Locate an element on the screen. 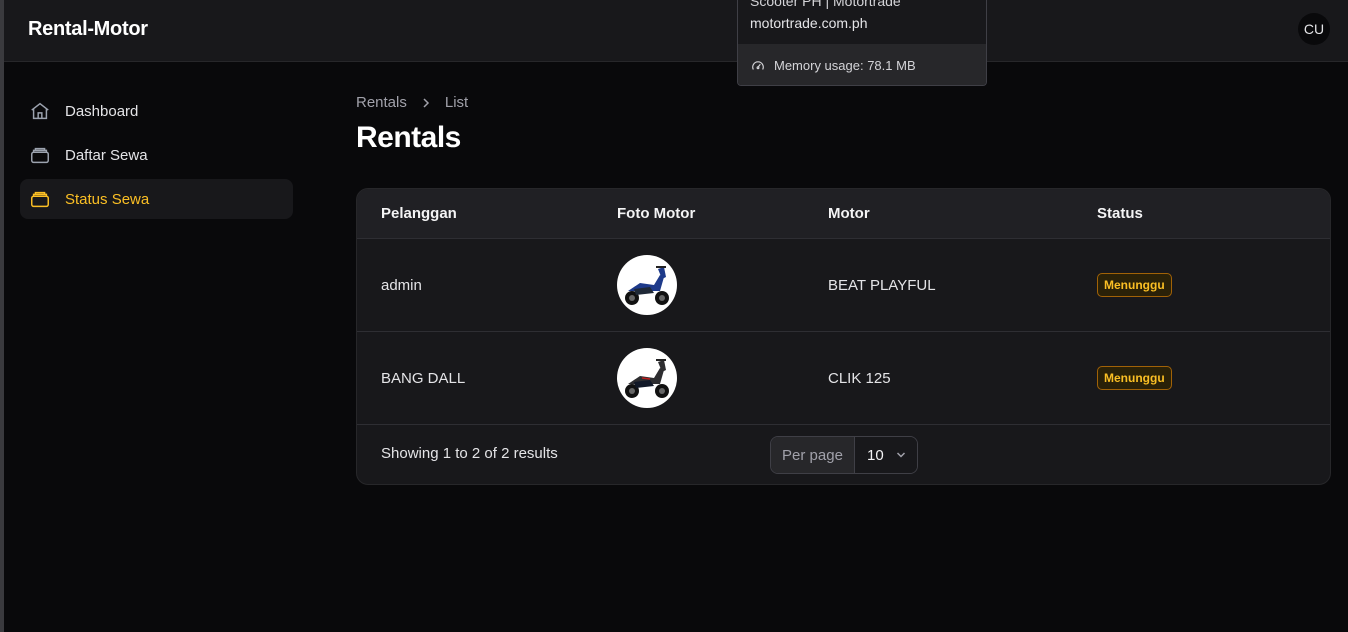 The width and height of the screenshot is (1348, 632). breadcrumb: Rentals List is located at coordinates (412, 102).